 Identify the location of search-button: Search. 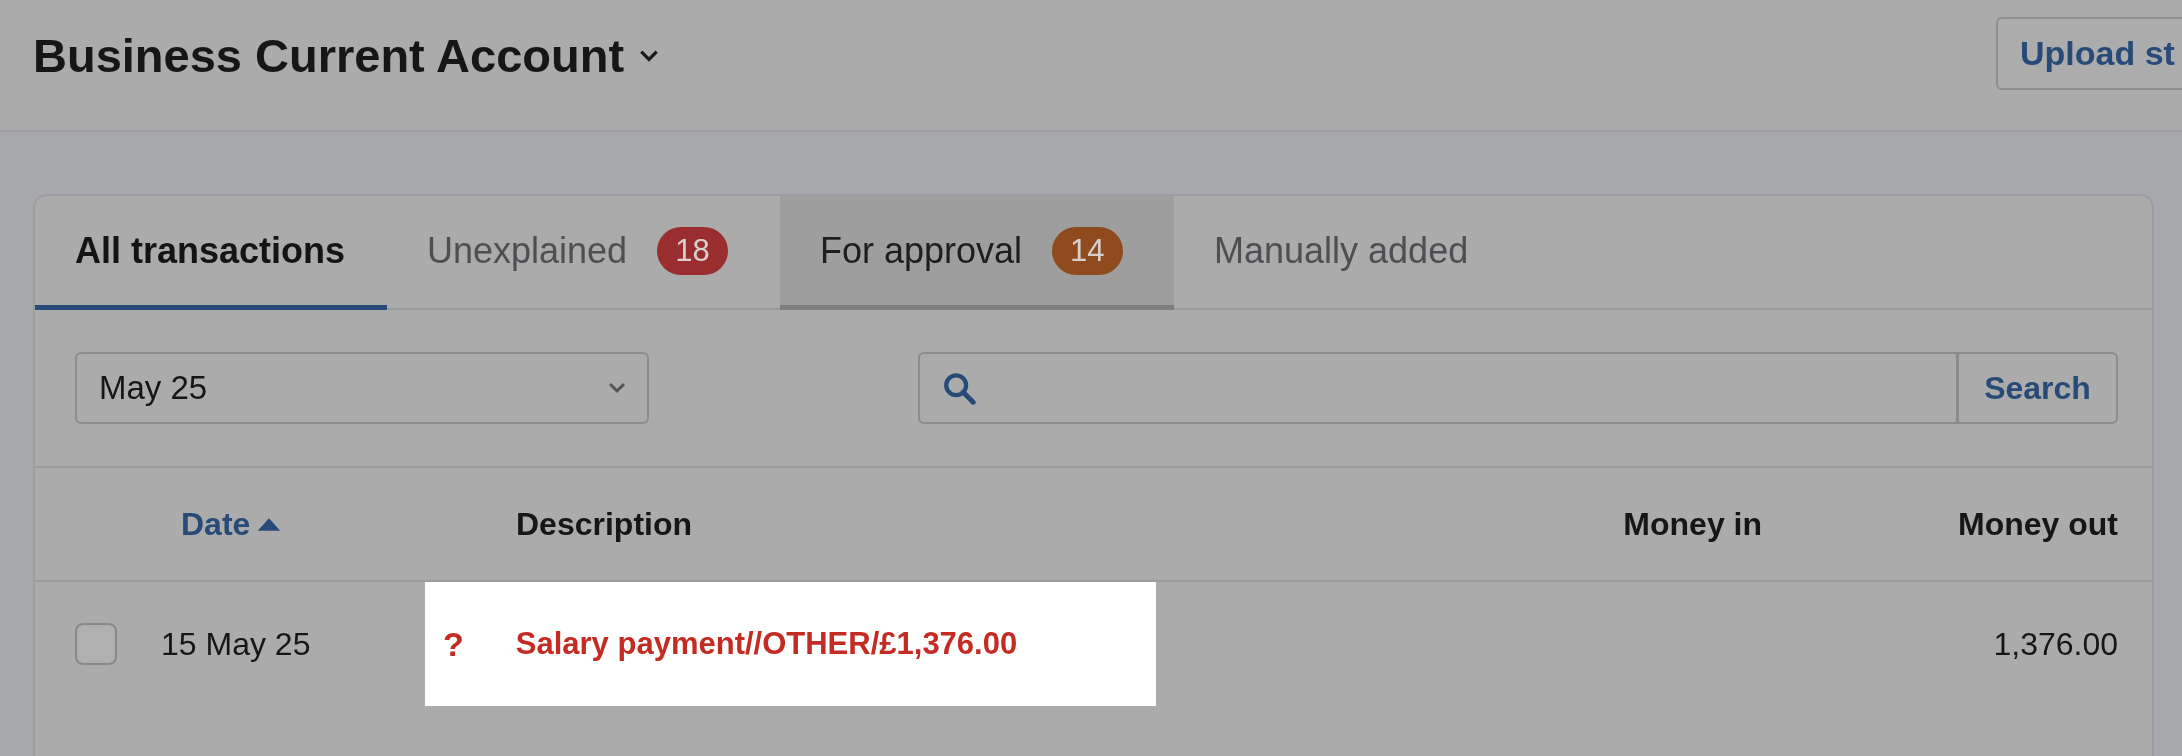
(2038, 388).